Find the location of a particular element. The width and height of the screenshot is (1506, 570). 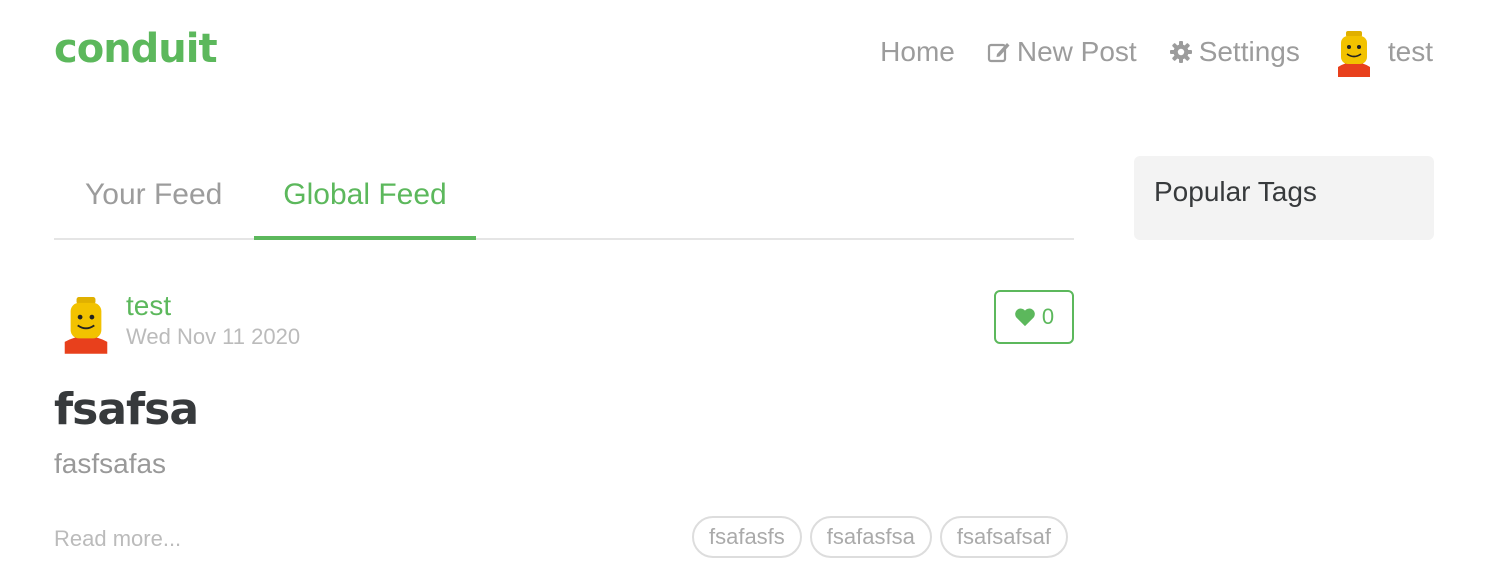

feed-tabs: Your Feed Global Feed is located at coordinates (564, 195).